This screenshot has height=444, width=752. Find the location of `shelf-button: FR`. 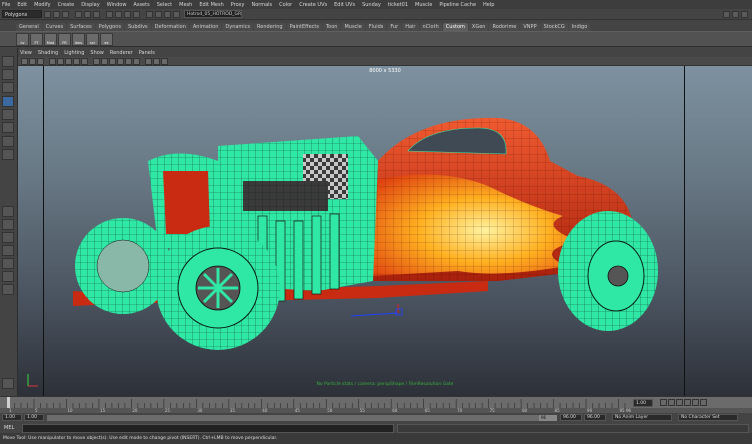

shelf-button: FR is located at coordinates (64, 39).